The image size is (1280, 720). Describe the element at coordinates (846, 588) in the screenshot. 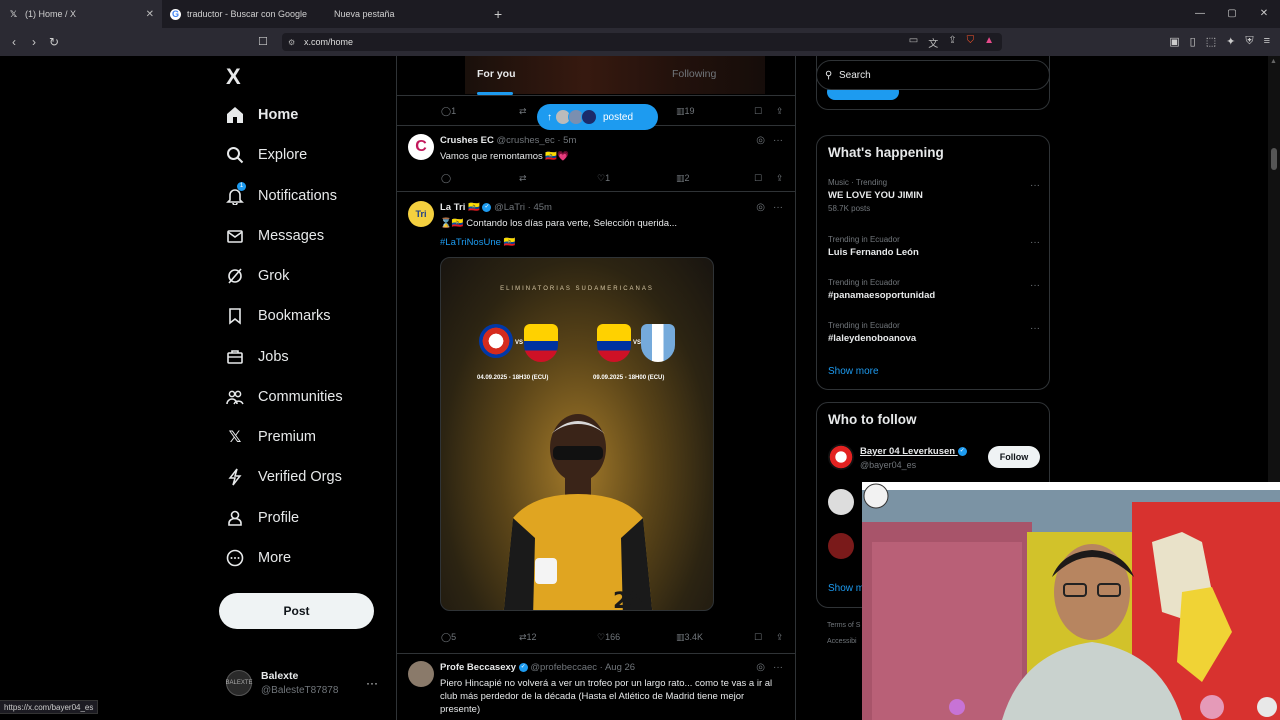

I see `show-more-link: Show m` at that location.